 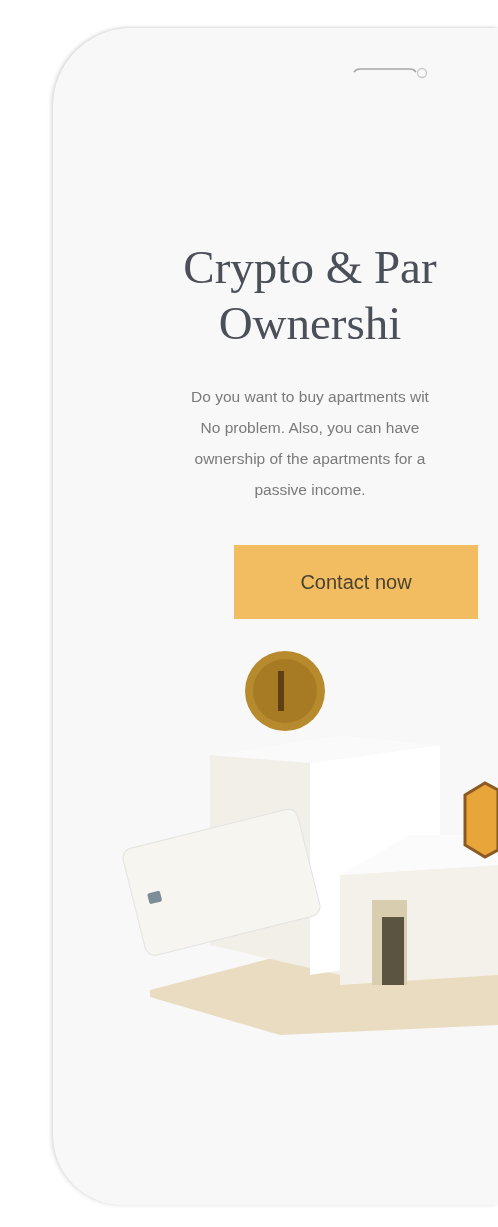 What do you see at coordinates (310, 443) in the screenshot?
I see `hero-description: Do you want to buy apartments wit No problem. Also, you can have ownership of the apartments for a passive income.` at bounding box center [310, 443].